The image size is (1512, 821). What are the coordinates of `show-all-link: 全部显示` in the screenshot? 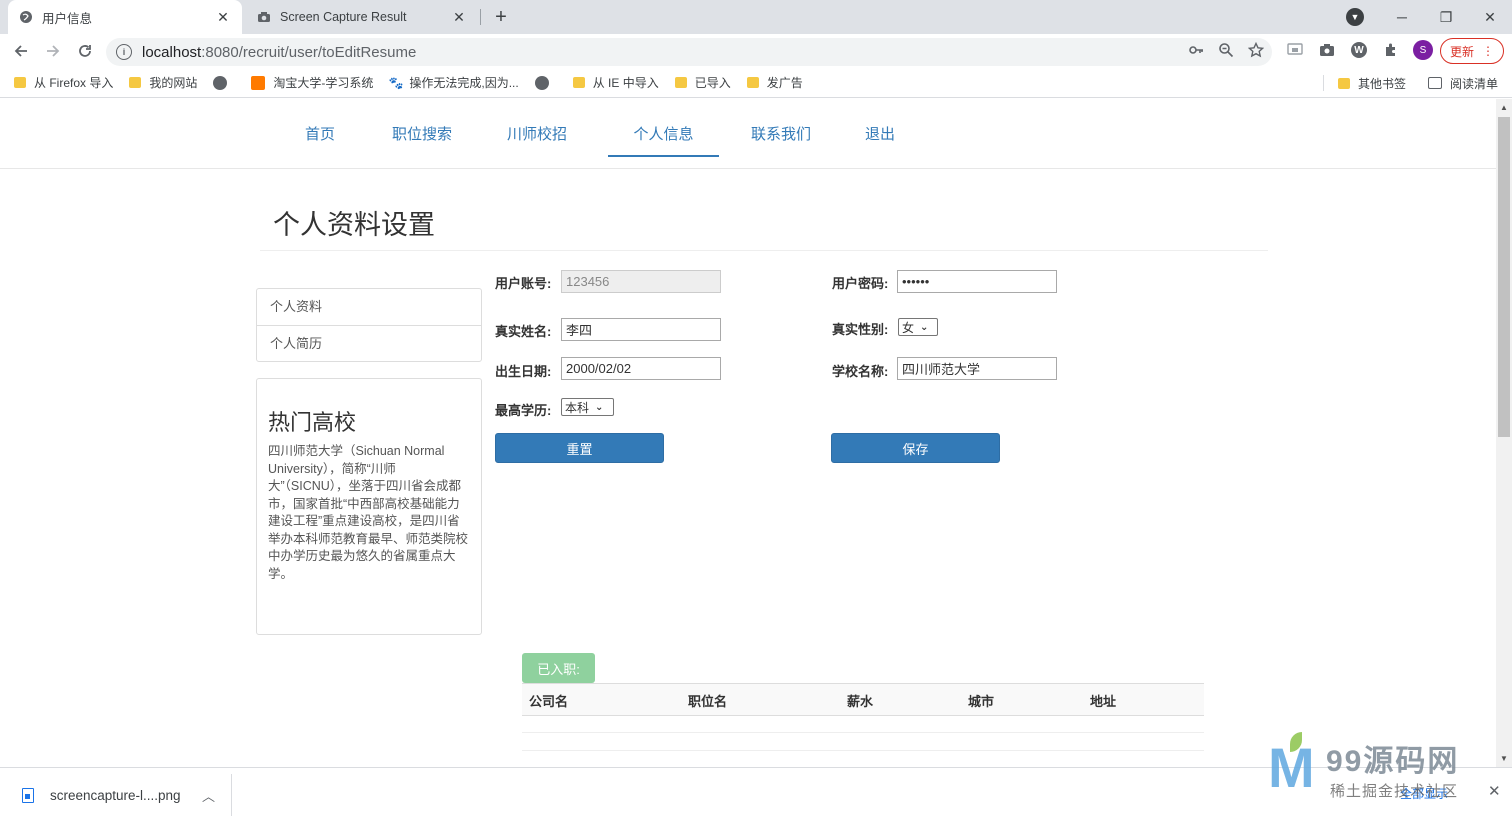 It's located at (1424, 793).